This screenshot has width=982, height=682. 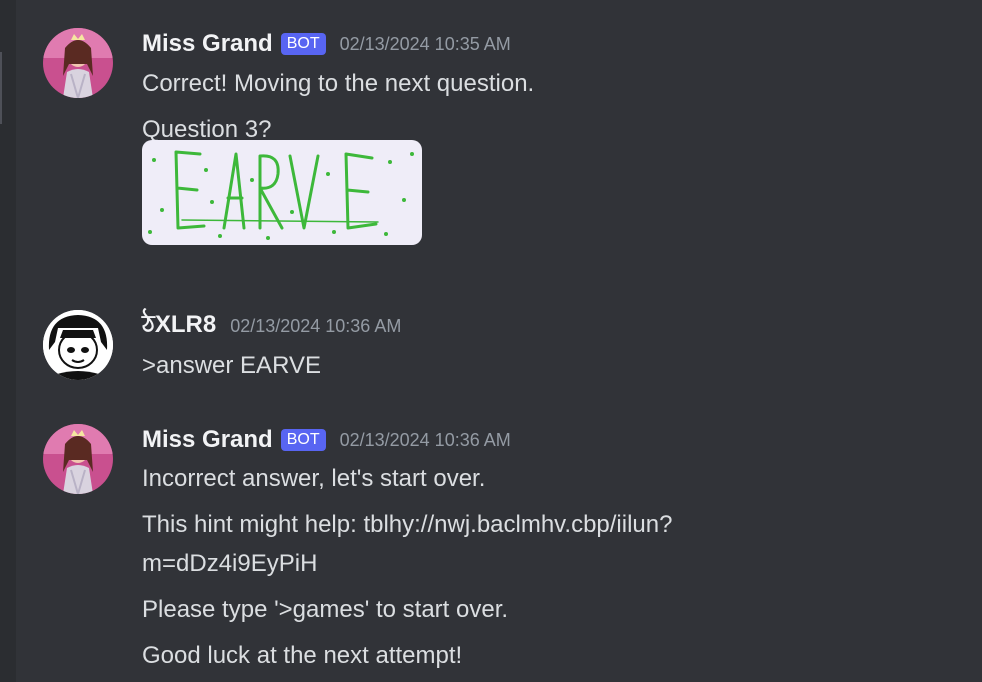 What do you see at coordinates (231, 365) in the screenshot?
I see `message-text: >answer EARVE` at bounding box center [231, 365].